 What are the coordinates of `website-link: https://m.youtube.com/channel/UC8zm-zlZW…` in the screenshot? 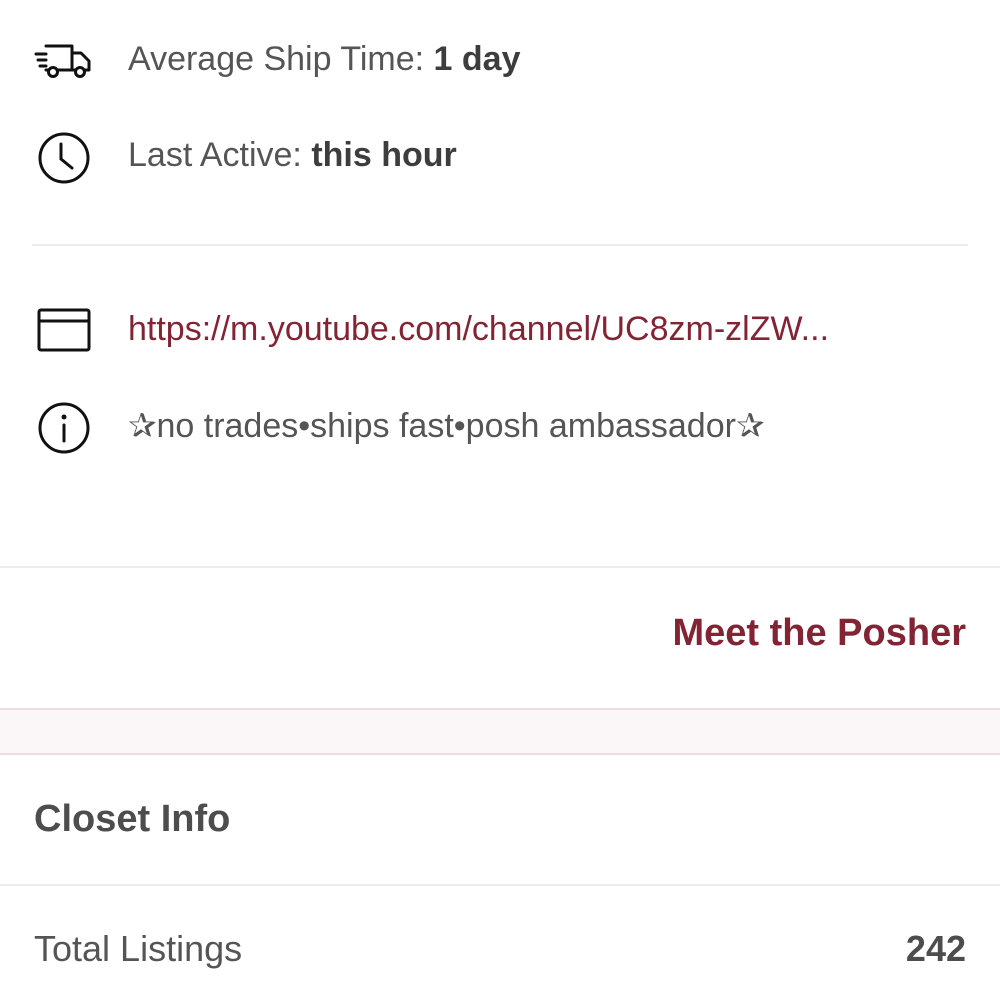 It's located at (478, 329).